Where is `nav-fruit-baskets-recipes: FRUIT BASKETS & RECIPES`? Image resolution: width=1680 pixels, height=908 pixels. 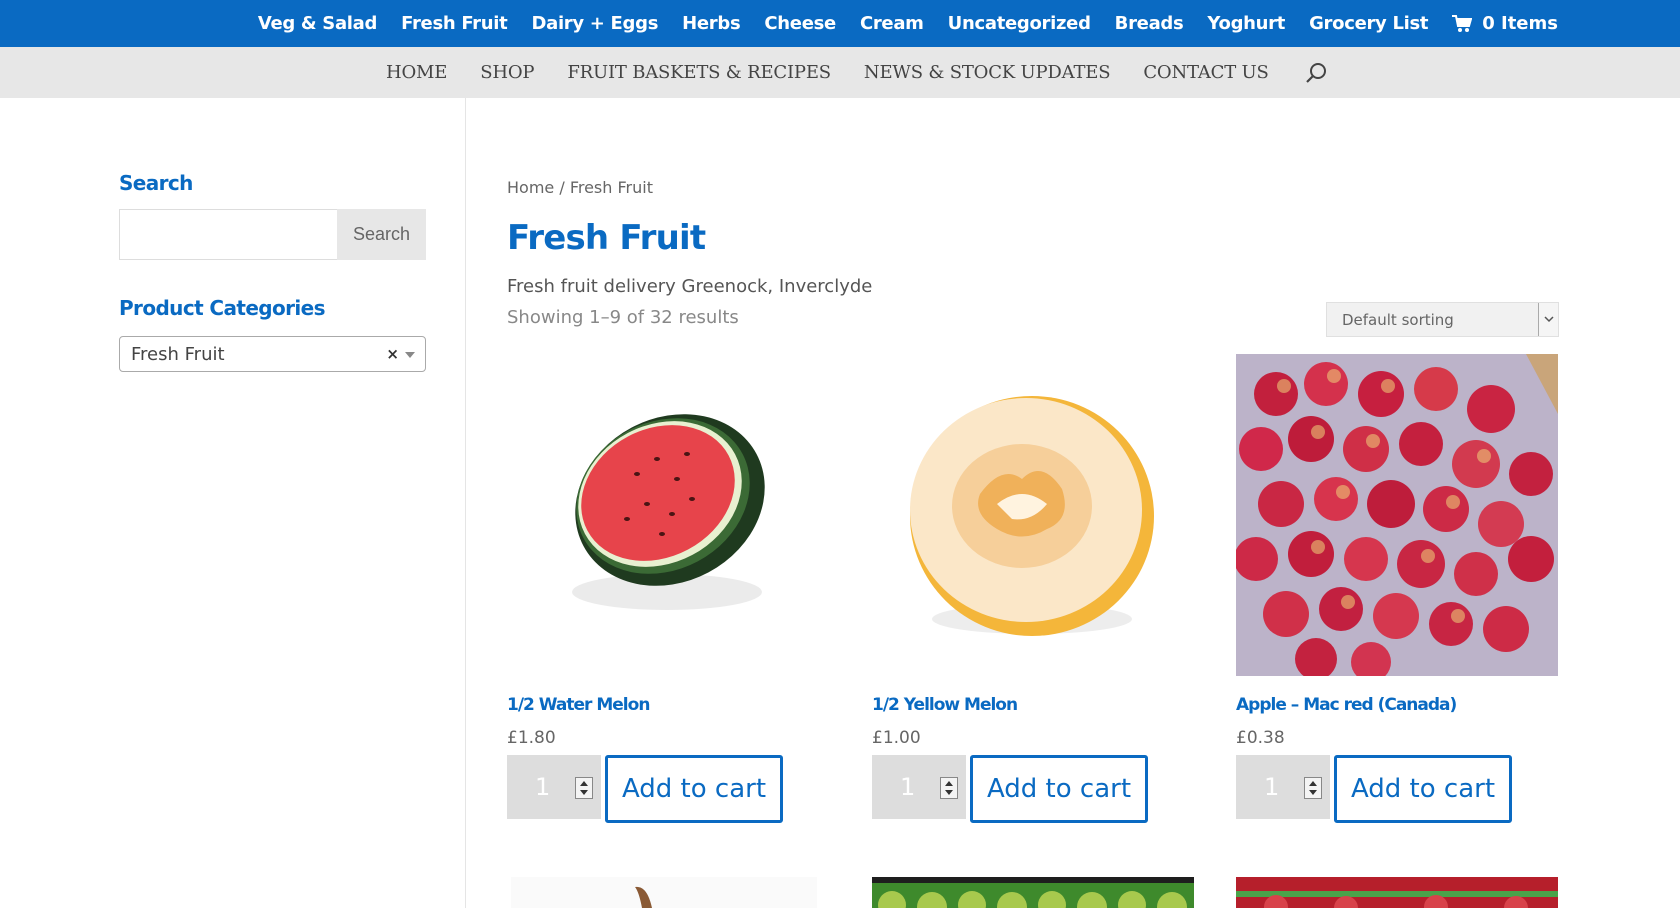 nav-fruit-baskets-recipes: FRUIT BASKETS & RECIPES is located at coordinates (699, 72).